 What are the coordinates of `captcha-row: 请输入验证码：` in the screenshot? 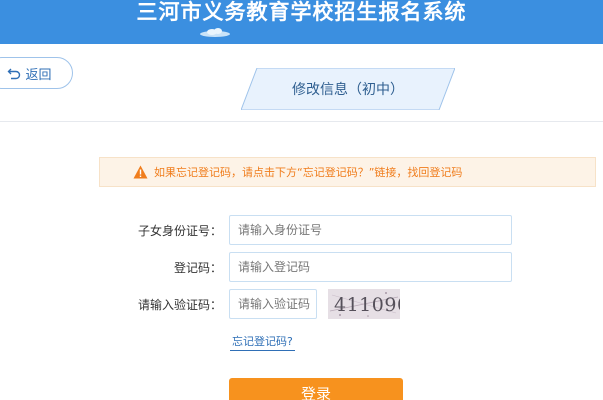 It's located at (301, 304).